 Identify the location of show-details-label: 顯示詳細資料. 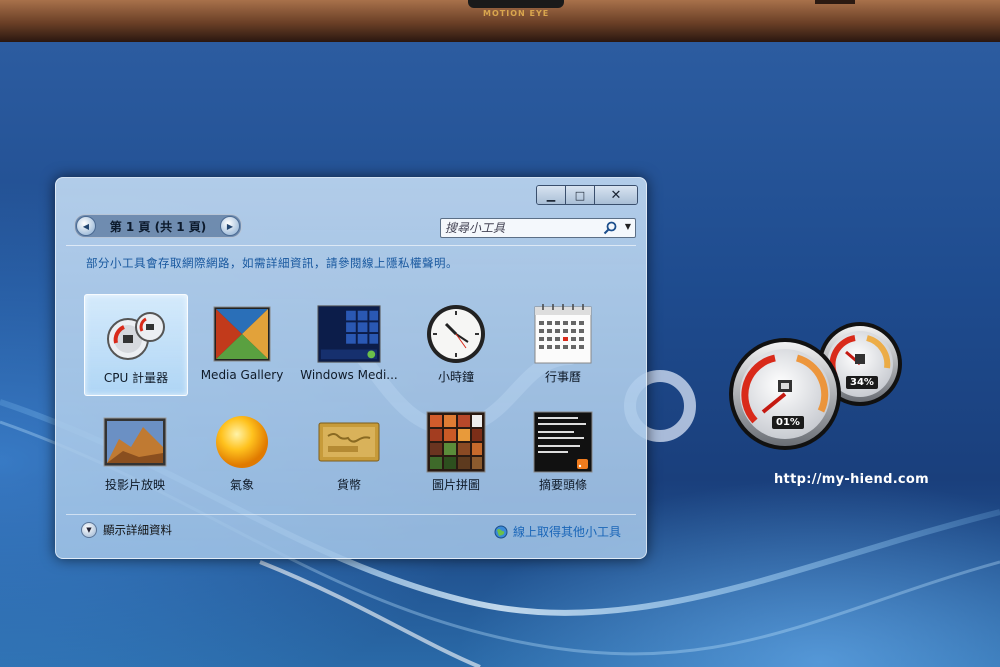
(137, 530).